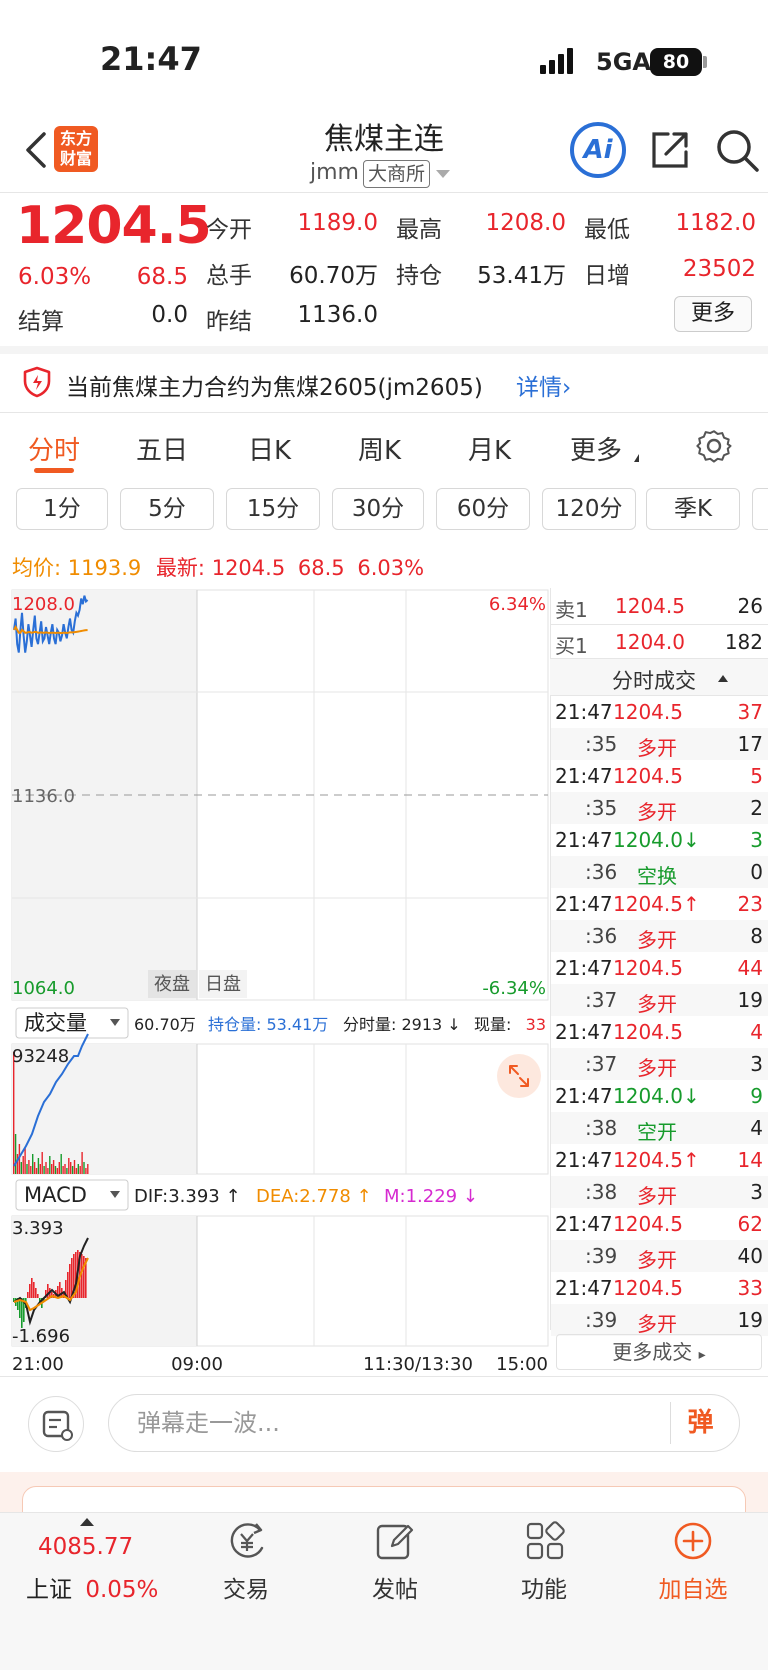  Describe the element at coordinates (56, 1424) in the screenshot. I see `comment-list-button` at that location.